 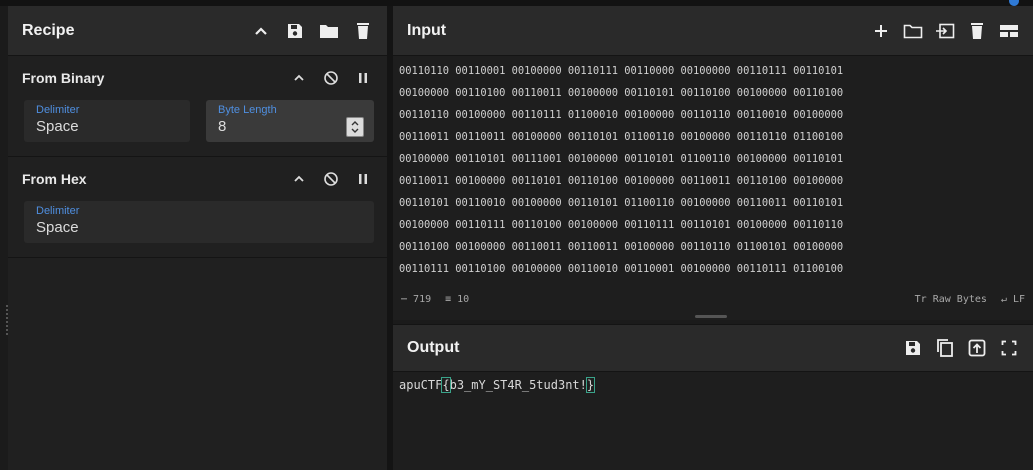 I want to click on output-title: Output, so click(x=433, y=347).